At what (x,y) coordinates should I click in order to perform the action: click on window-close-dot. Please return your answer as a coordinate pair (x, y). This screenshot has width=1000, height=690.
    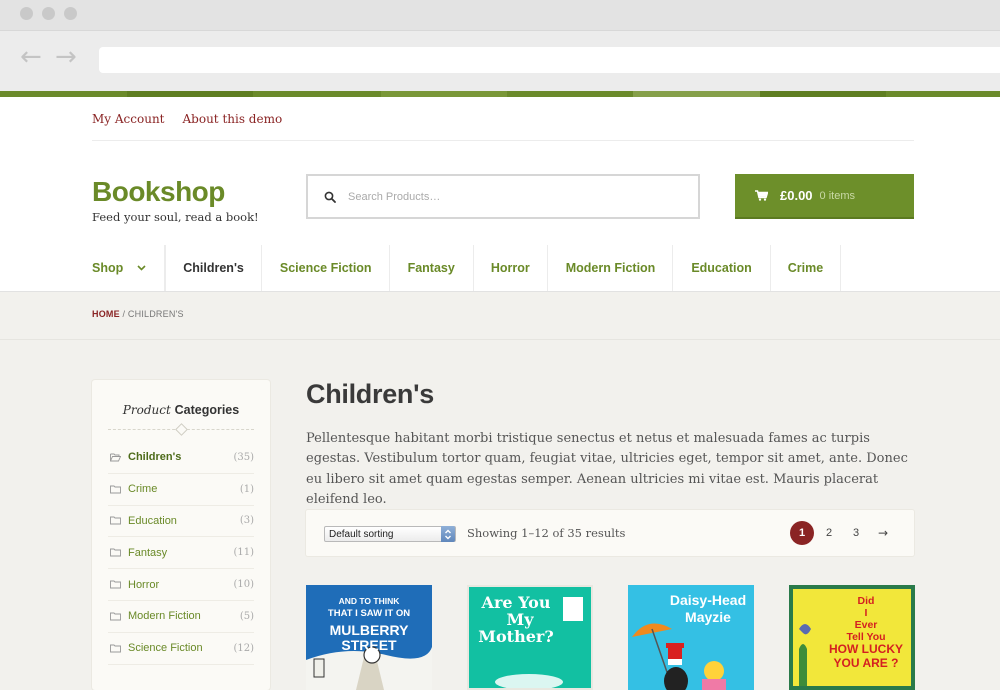
    Looking at the image, I should click on (26, 13).